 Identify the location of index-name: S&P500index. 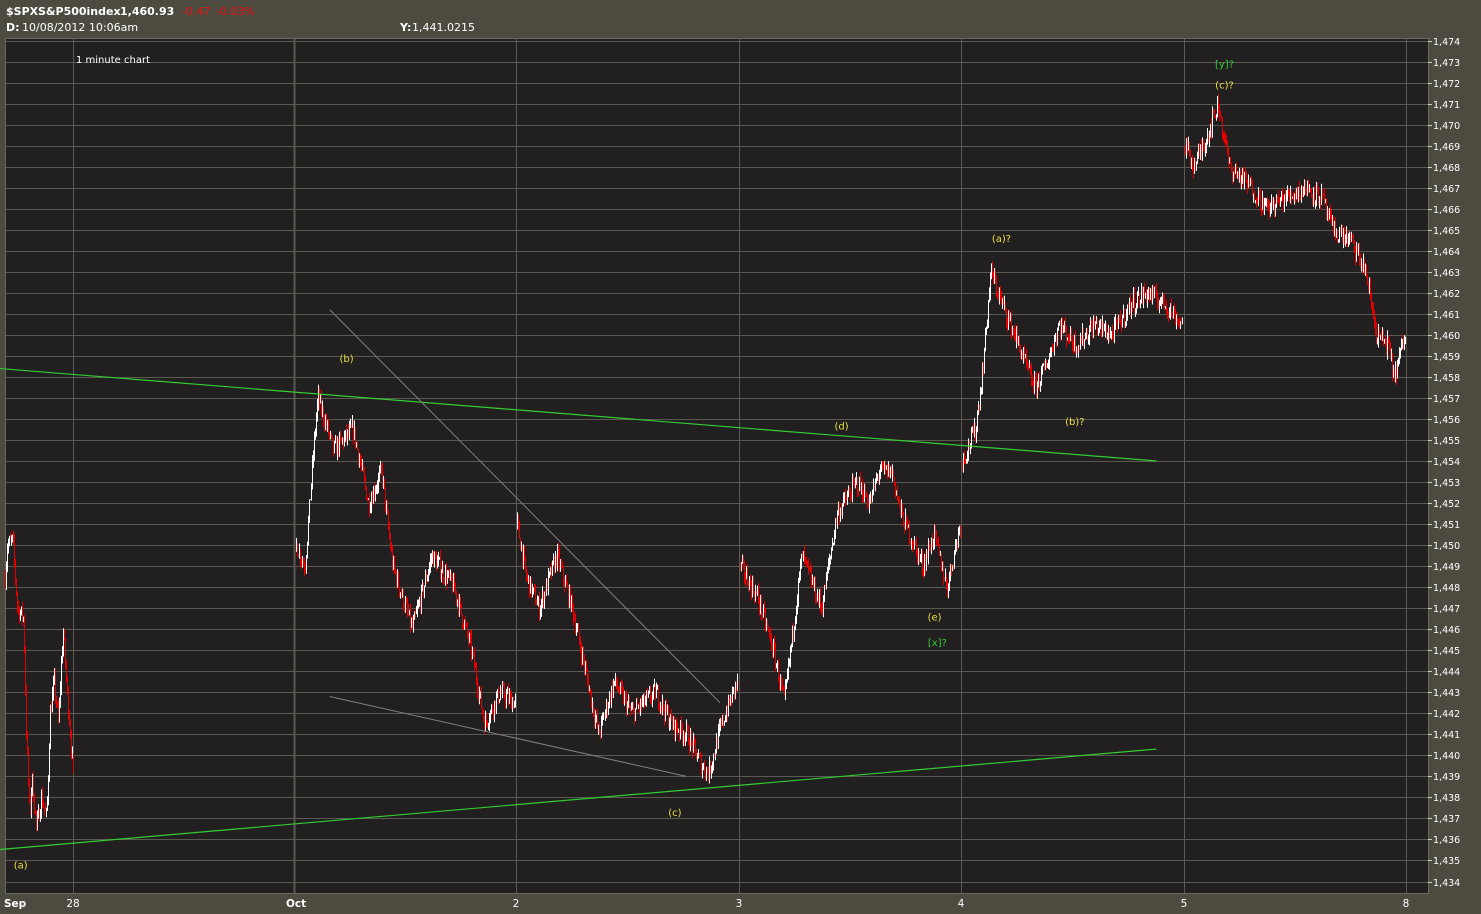
(79, 11).